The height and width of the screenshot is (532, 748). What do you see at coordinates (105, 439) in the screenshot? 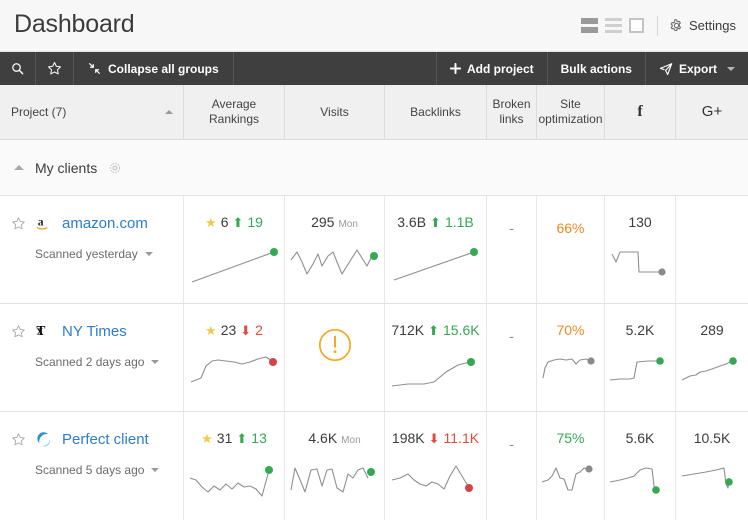
I see `project-name-link: Perfect client` at bounding box center [105, 439].